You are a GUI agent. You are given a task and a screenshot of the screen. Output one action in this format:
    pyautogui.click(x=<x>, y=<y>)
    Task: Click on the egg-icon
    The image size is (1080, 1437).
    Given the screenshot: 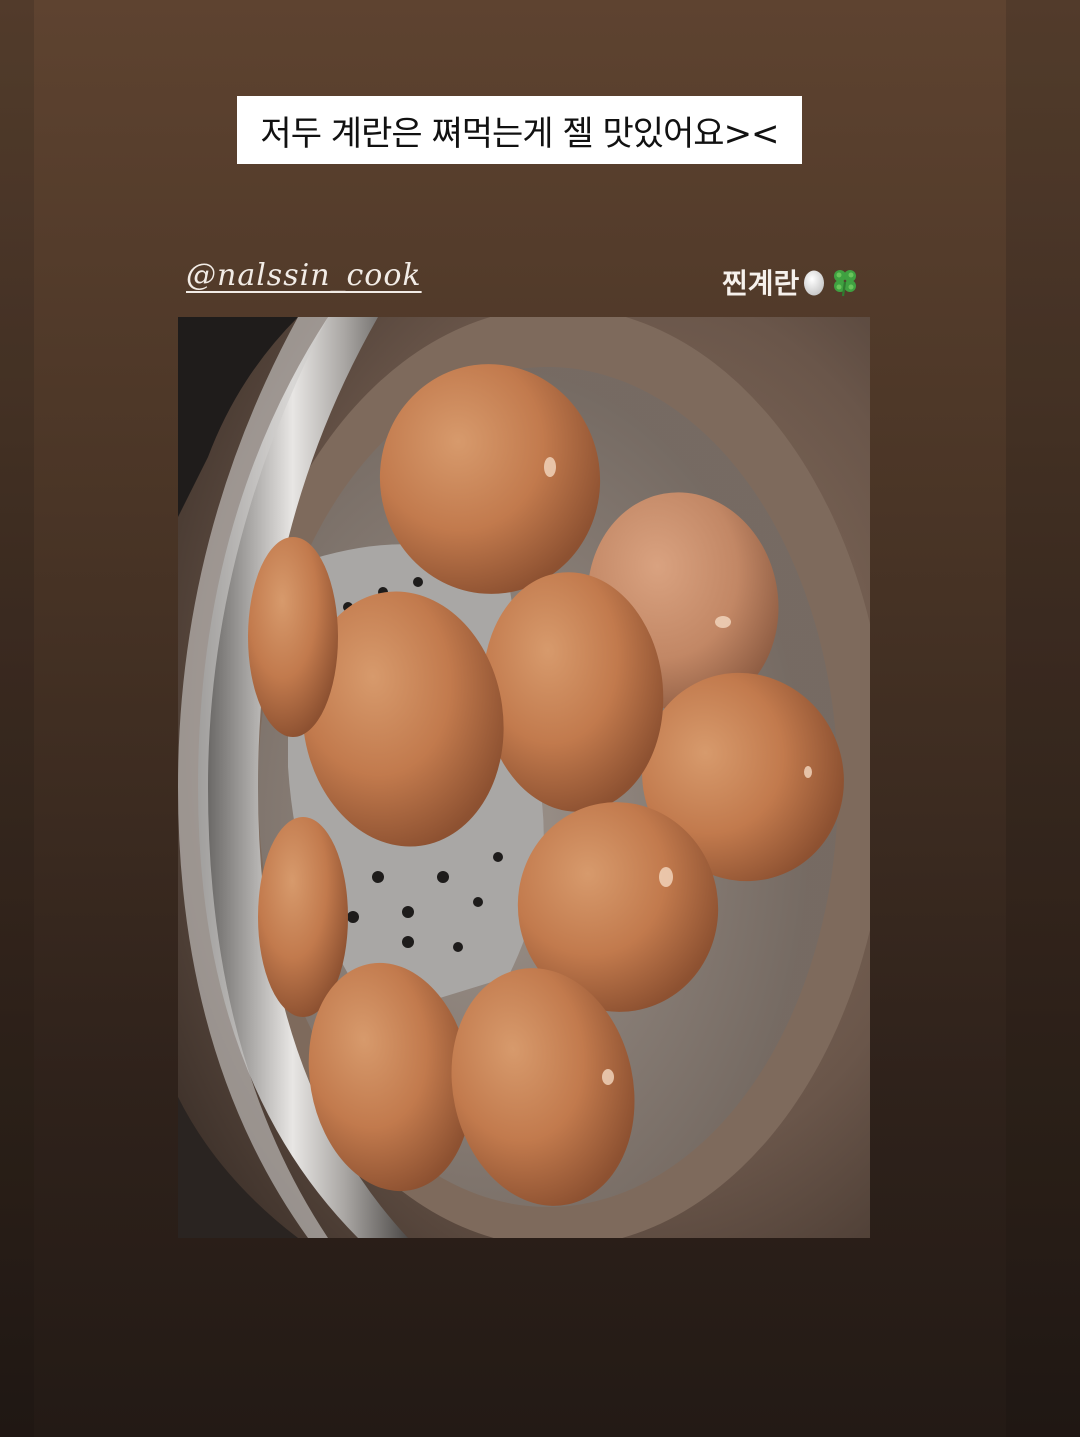 What is the action you would take?
    pyautogui.click(x=814, y=283)
    